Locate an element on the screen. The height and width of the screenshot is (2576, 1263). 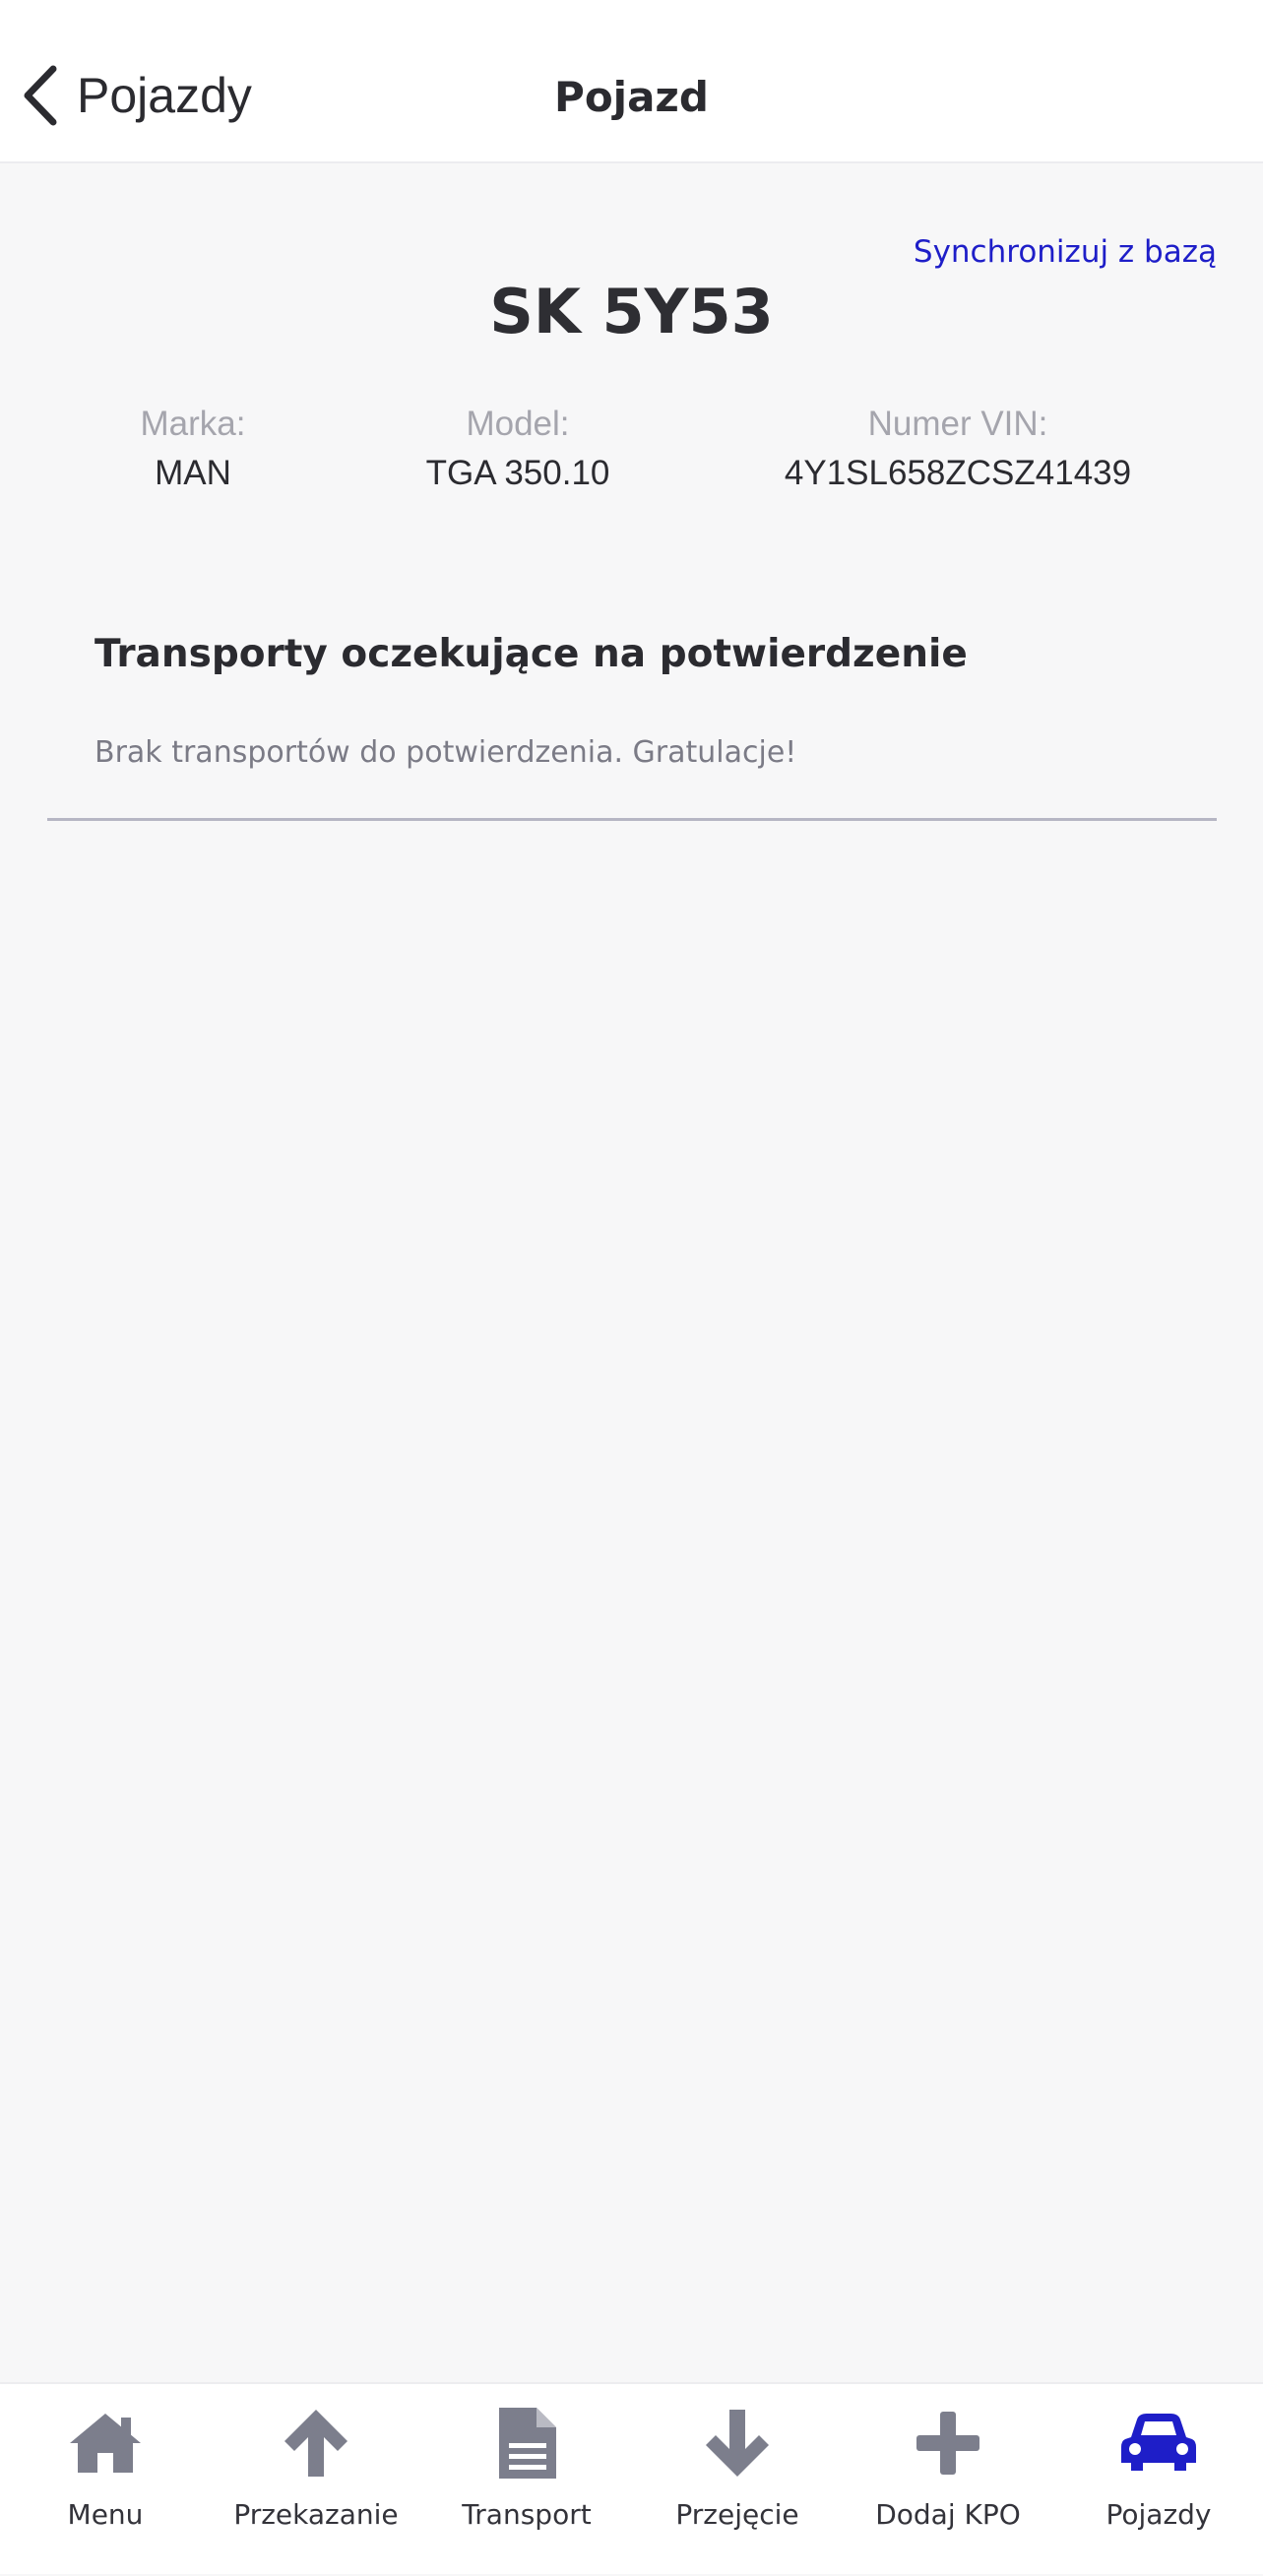
tab-pojazdy-label: Pojazdy is located at coordinates (1158, 2514).